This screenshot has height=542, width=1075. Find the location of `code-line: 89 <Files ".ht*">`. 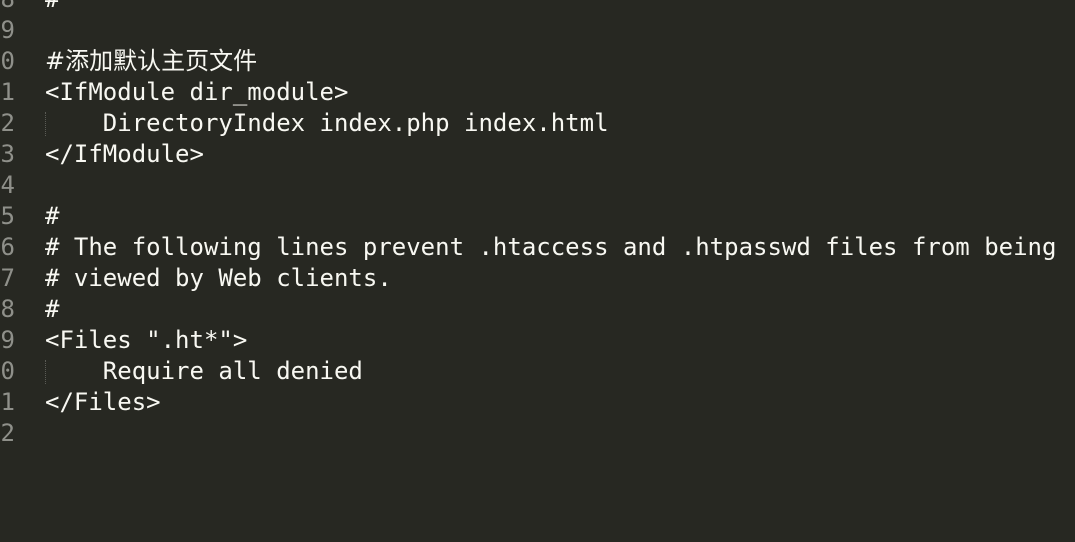

code-line: 89 <Files ".ht*"> is located at coordinates (537, 340).